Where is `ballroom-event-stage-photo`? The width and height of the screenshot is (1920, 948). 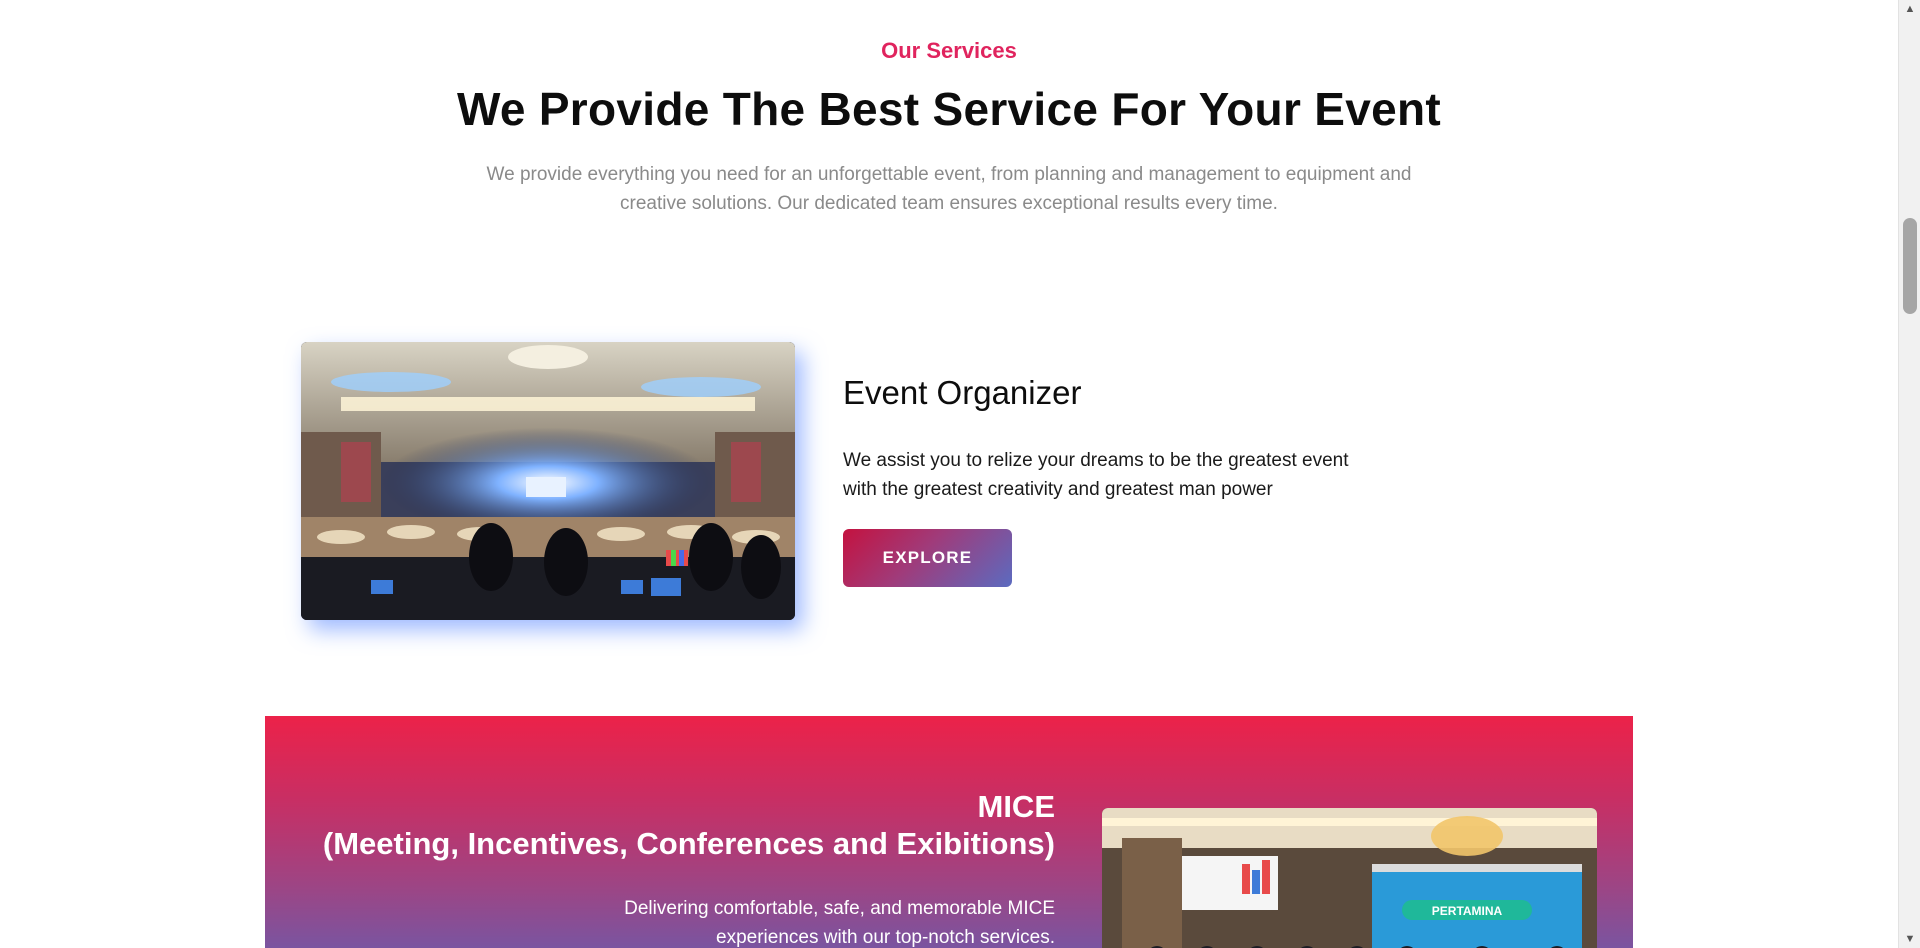 ballroom-event-stage-photo is located at coordinates (548, 481).